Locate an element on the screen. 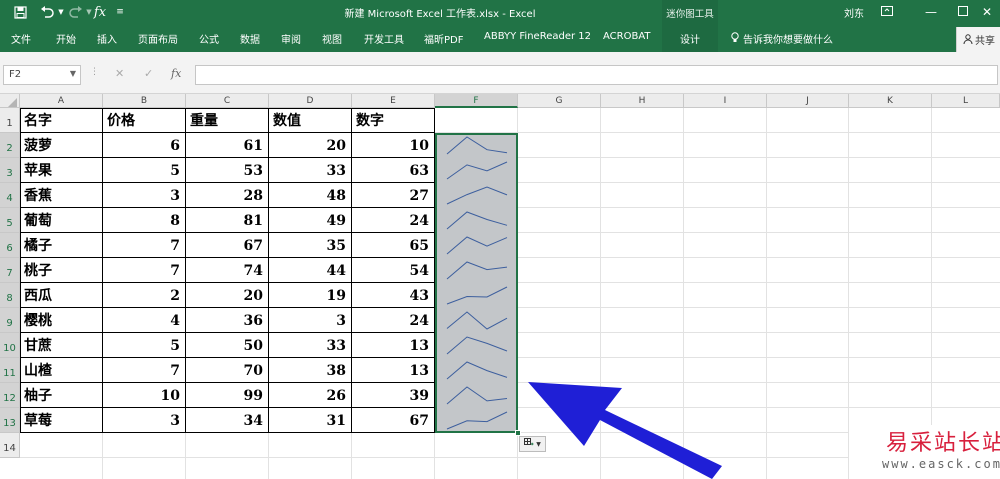 The height and width of the screenshot is (479, 1000). row-header-9: 9 is located at coordinates (10, 320).